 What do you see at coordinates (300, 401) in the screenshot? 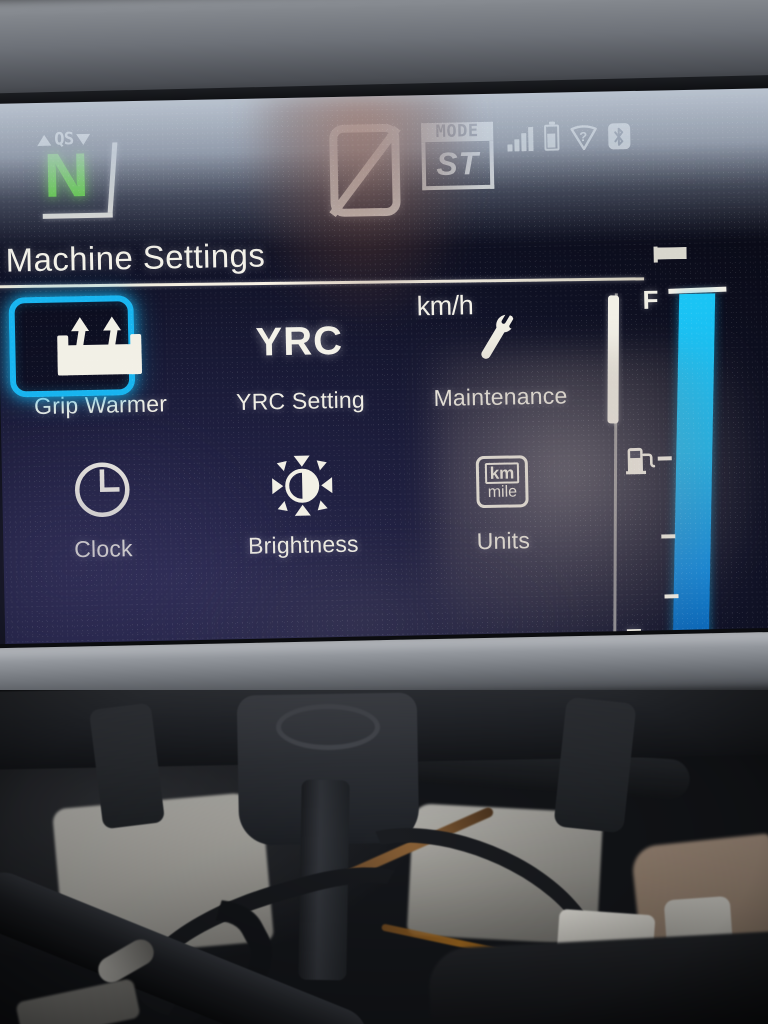
I see `menu-item-label: YRC Setting` at bounding box center [300, 401].